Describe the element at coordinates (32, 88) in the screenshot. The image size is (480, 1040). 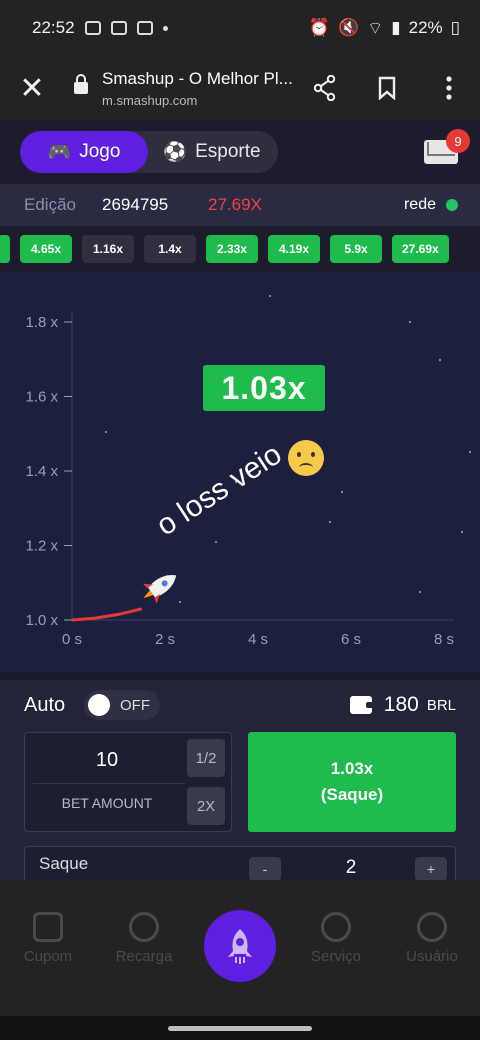
I see `close-icon: ✕` at that location.